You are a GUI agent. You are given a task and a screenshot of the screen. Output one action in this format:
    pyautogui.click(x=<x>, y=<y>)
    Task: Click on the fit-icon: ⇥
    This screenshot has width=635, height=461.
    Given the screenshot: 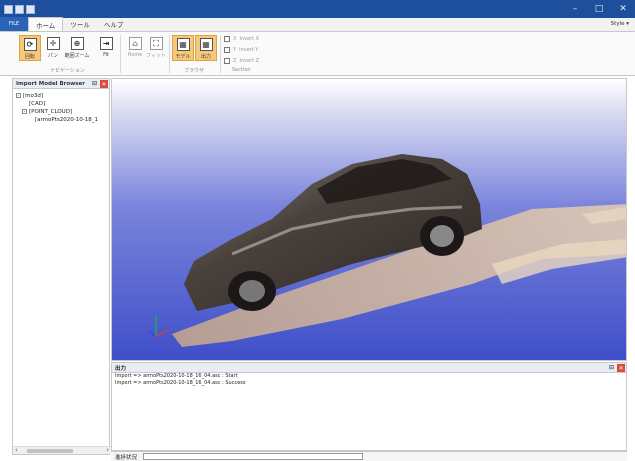 What is the action you would take?
    pyautogui.click(x=106, y=43)
    